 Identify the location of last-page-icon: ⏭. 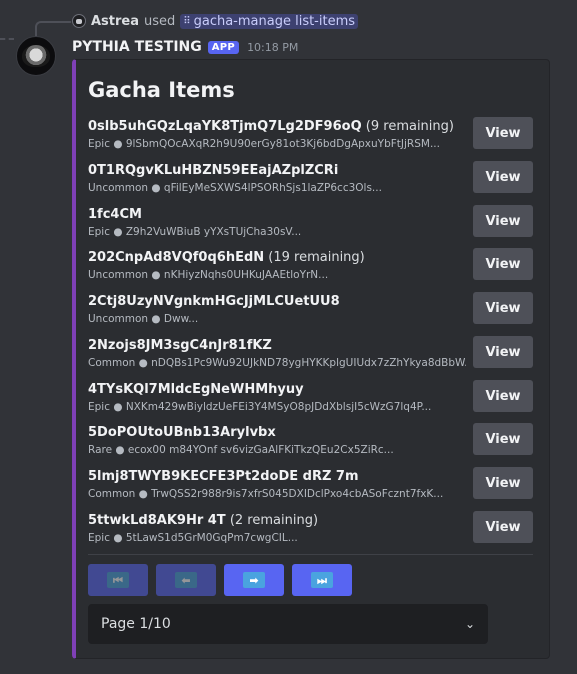
(322, 580).